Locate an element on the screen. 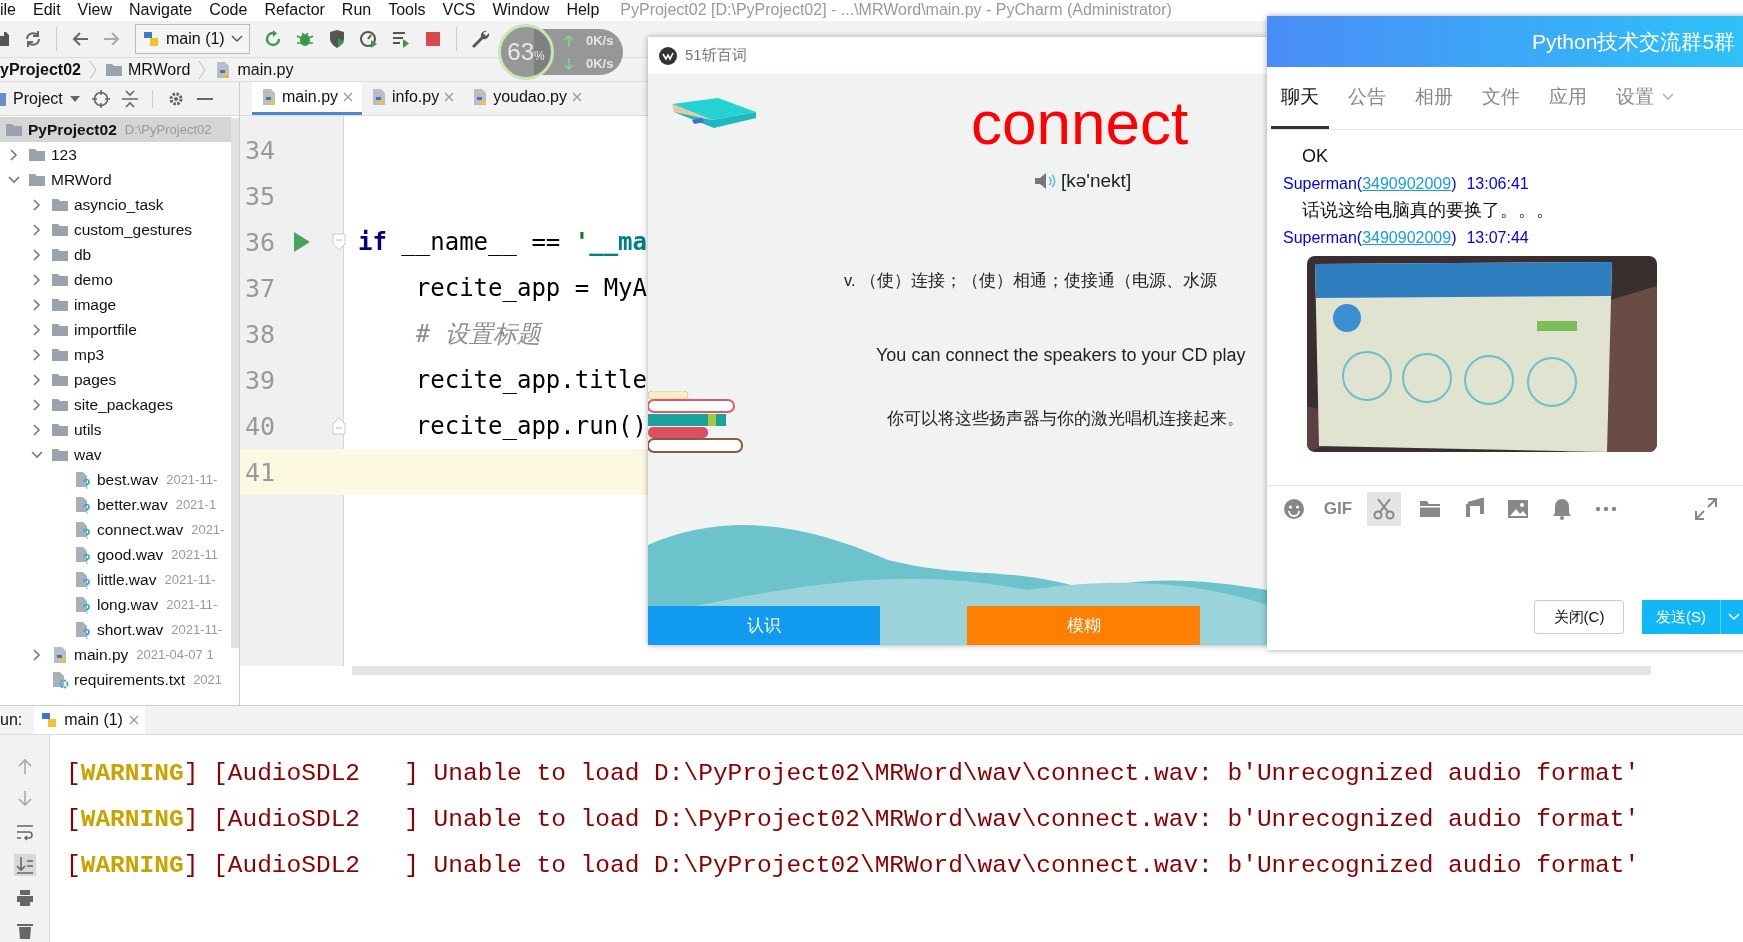 This screenshot has height=942, width=1743. menu-item: Code is located at coordinates (228, 10).